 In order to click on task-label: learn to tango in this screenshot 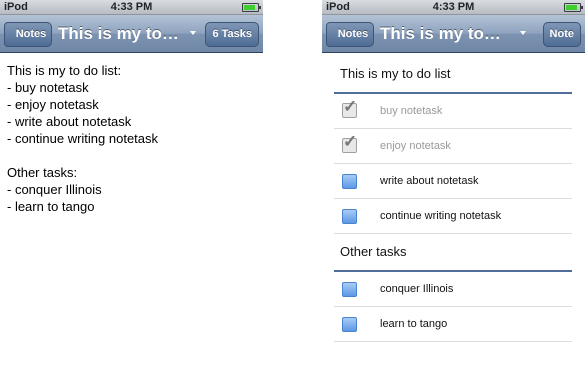, I will do `click(414, 324)`.